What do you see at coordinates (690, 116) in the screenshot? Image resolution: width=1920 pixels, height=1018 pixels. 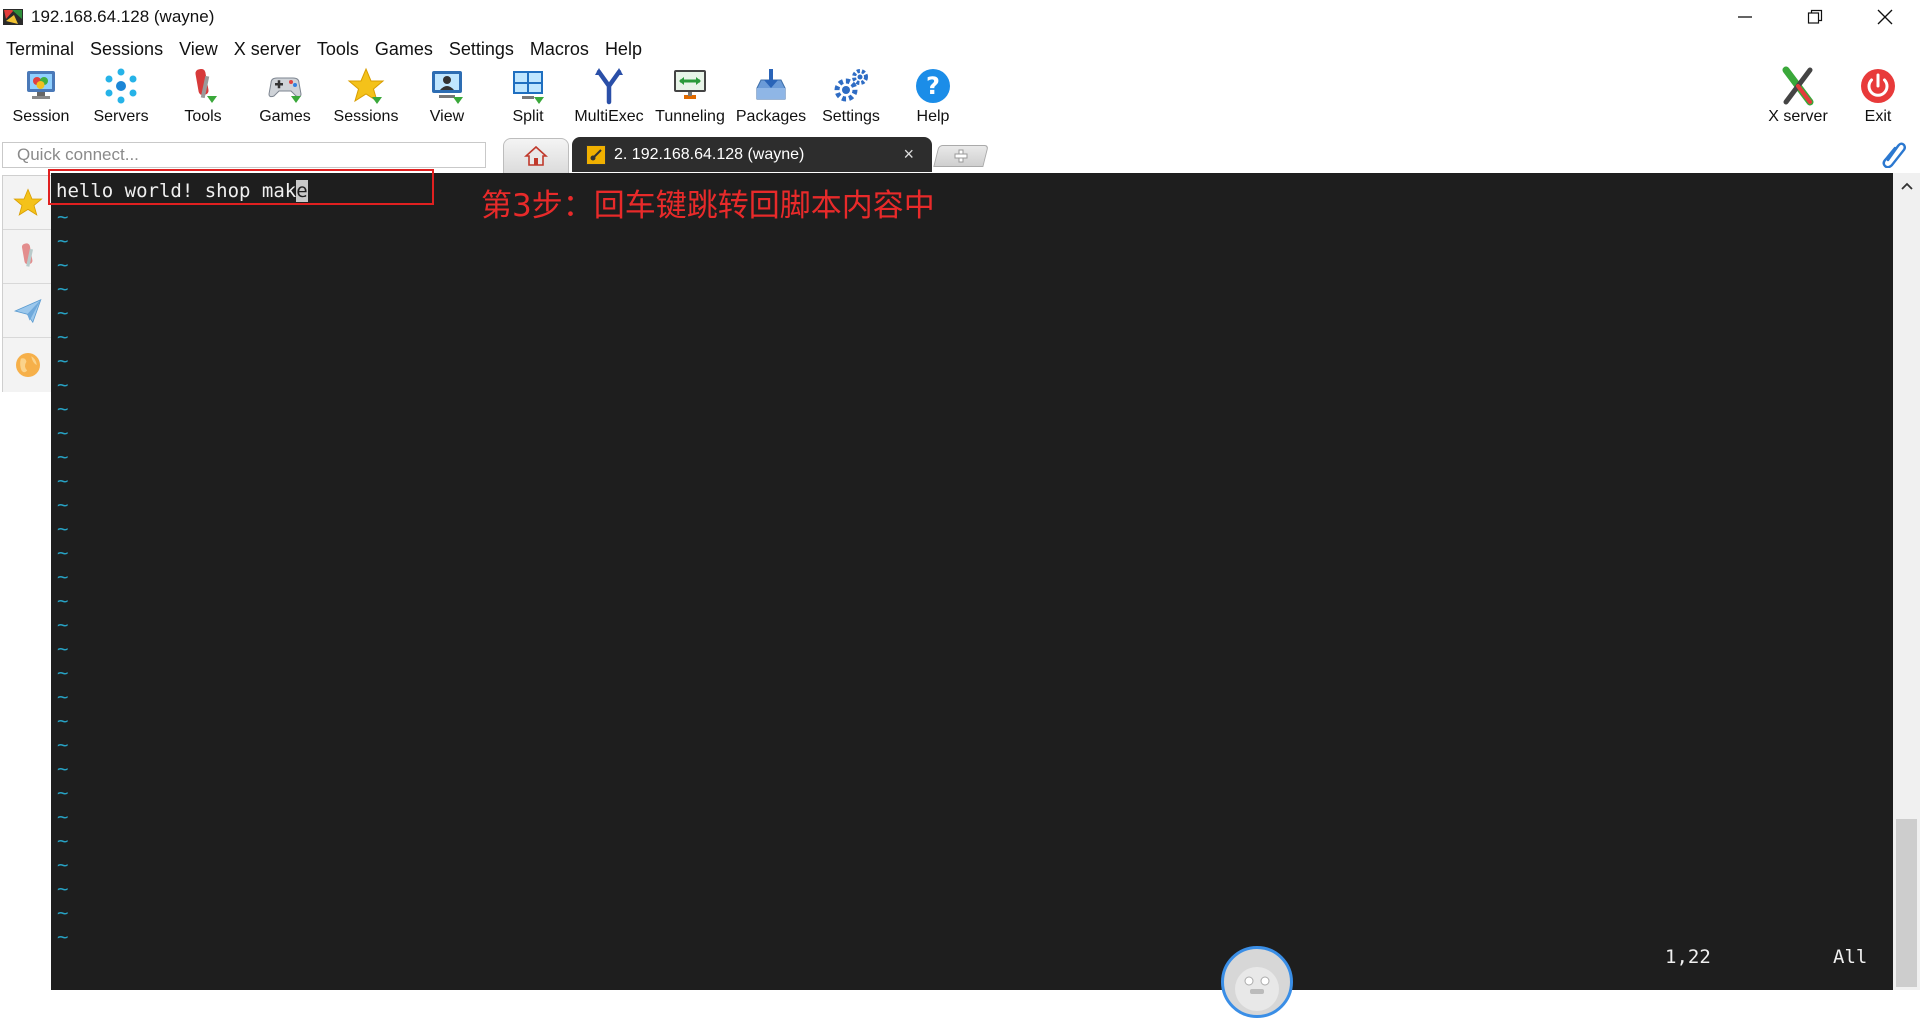 I see `tunneling-label: Tunneling` at bounding box center [690, 116].